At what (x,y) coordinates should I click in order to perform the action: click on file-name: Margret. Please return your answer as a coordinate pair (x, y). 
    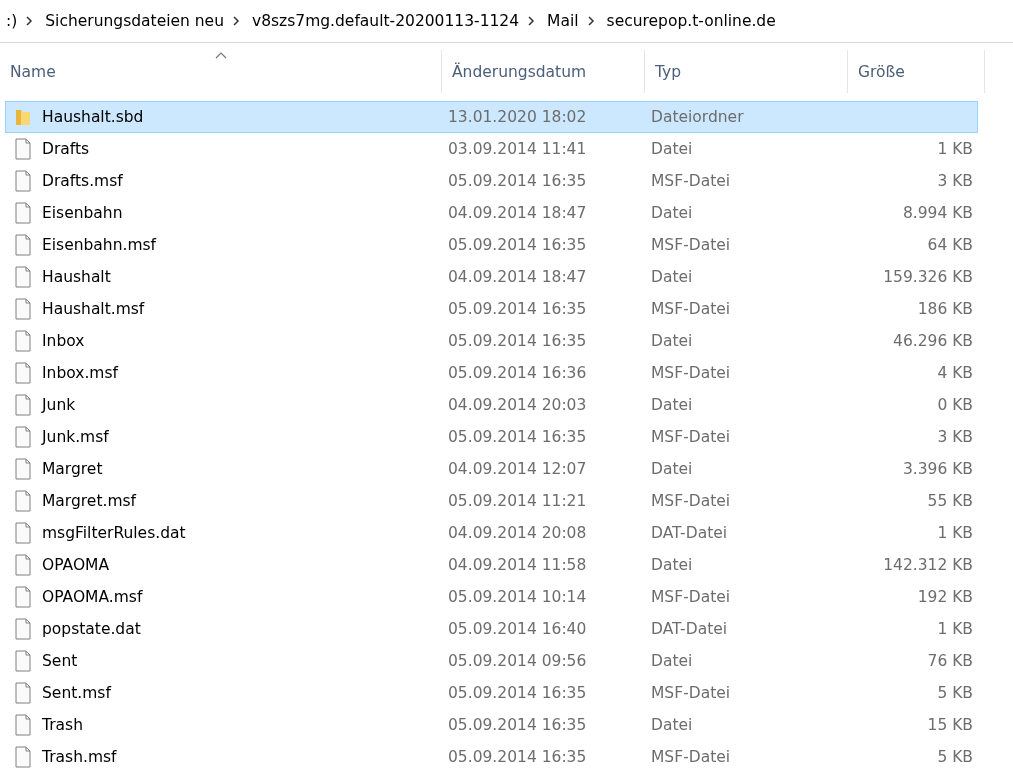
    Looking at the image, I should click on (72, 469).